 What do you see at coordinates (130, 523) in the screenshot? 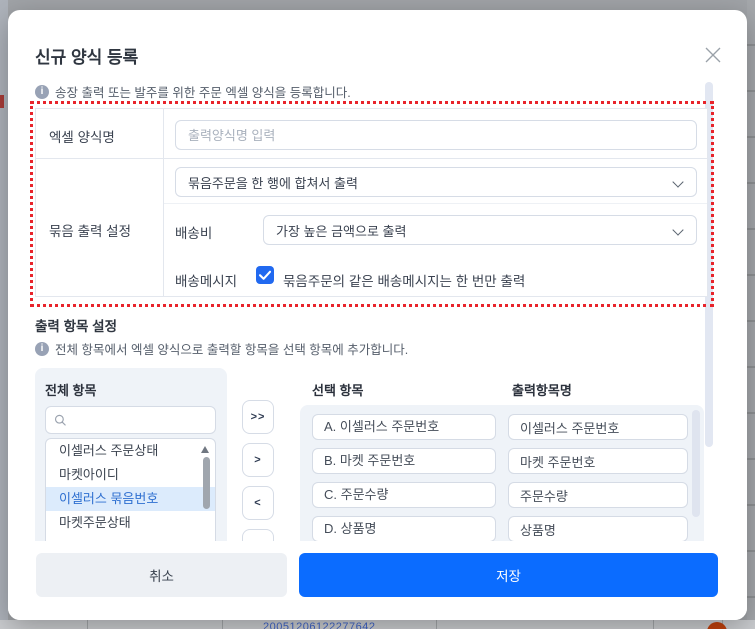
I see `list-item: 마켓주문상태` at bounding box center [130, 523].